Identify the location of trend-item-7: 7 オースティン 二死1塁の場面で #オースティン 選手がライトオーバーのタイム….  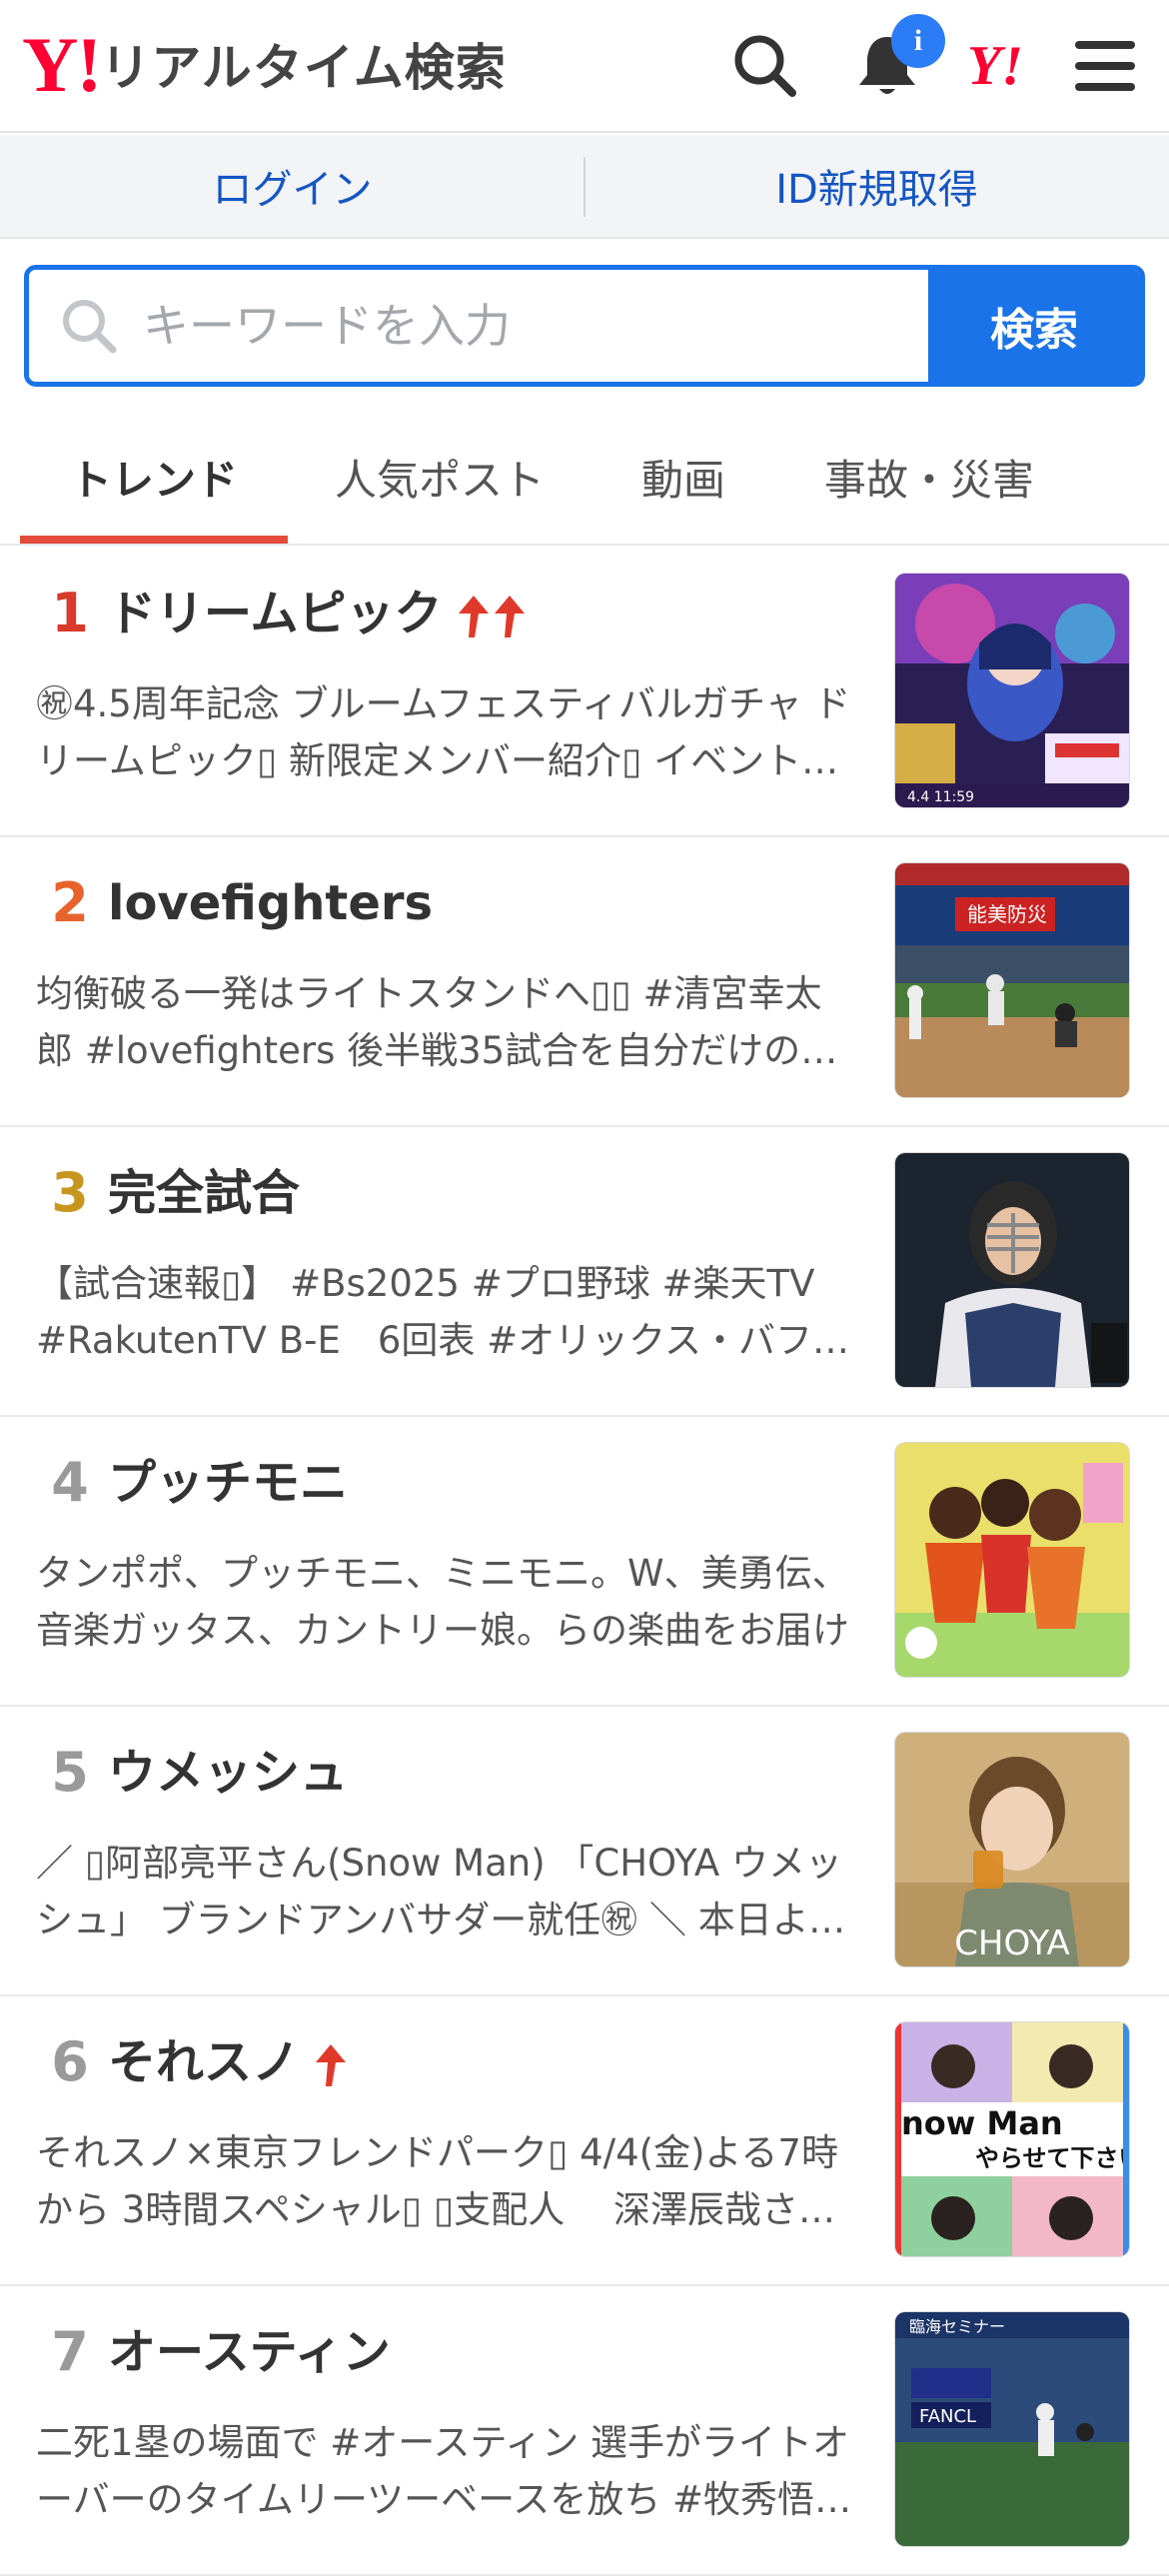
(584, 2431).